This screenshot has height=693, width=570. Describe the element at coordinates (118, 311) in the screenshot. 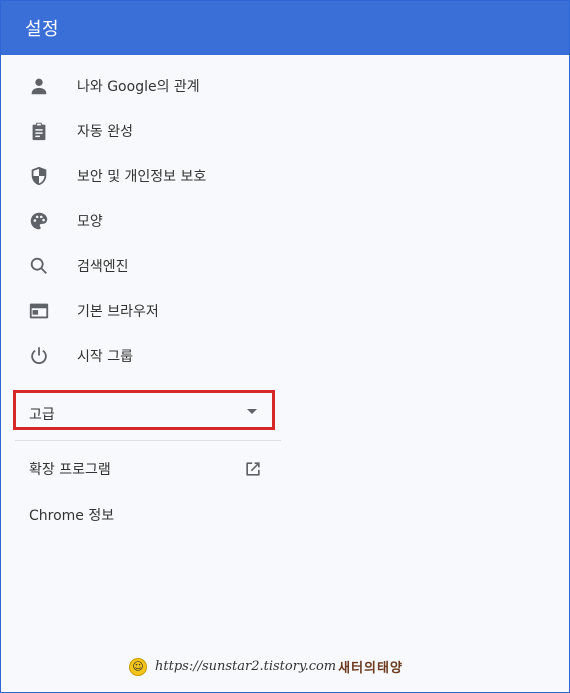

I see `menu-item-label: 기본 브라우저` at that location.